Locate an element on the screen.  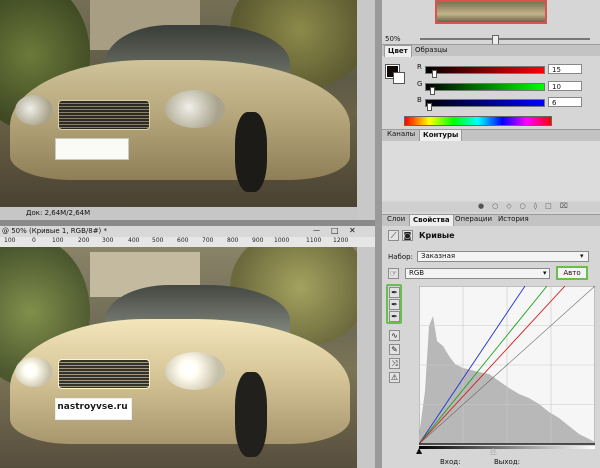
slider-thumb-b is located at coordinates (430, 107).